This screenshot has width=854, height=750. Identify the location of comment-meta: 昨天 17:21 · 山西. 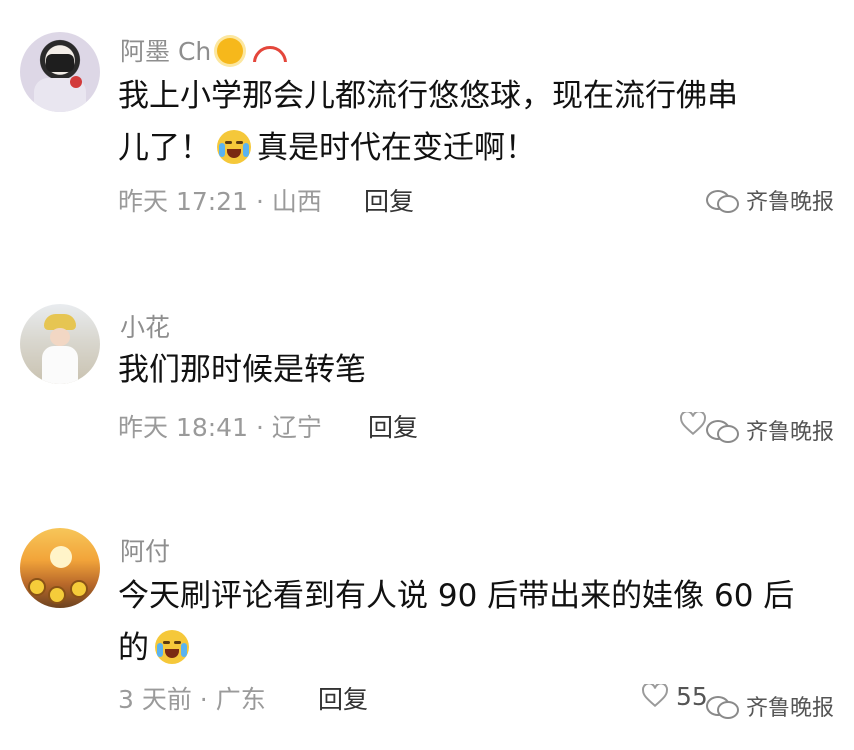
(220, 201).